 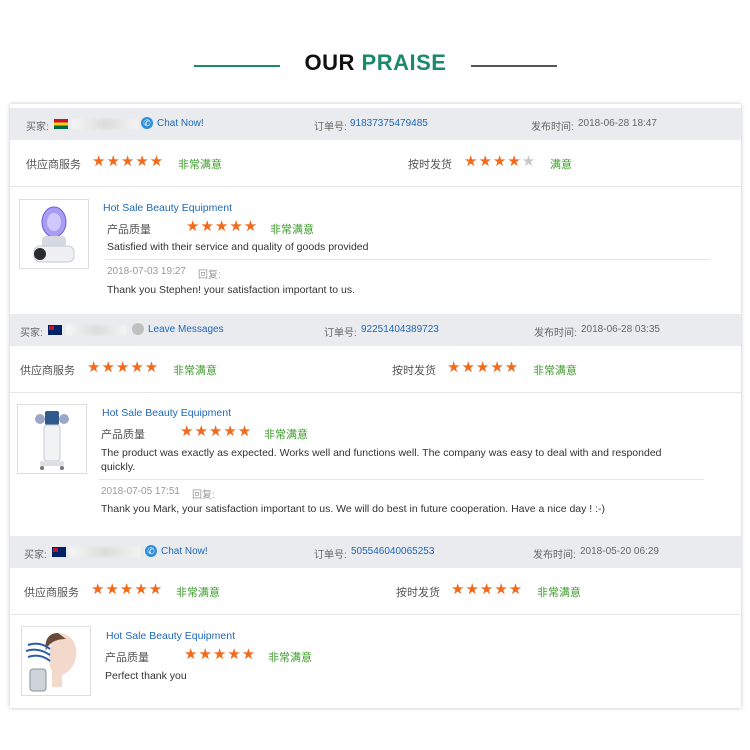 I want to click on led-mask-device-icon, so click(x=54, y=234).